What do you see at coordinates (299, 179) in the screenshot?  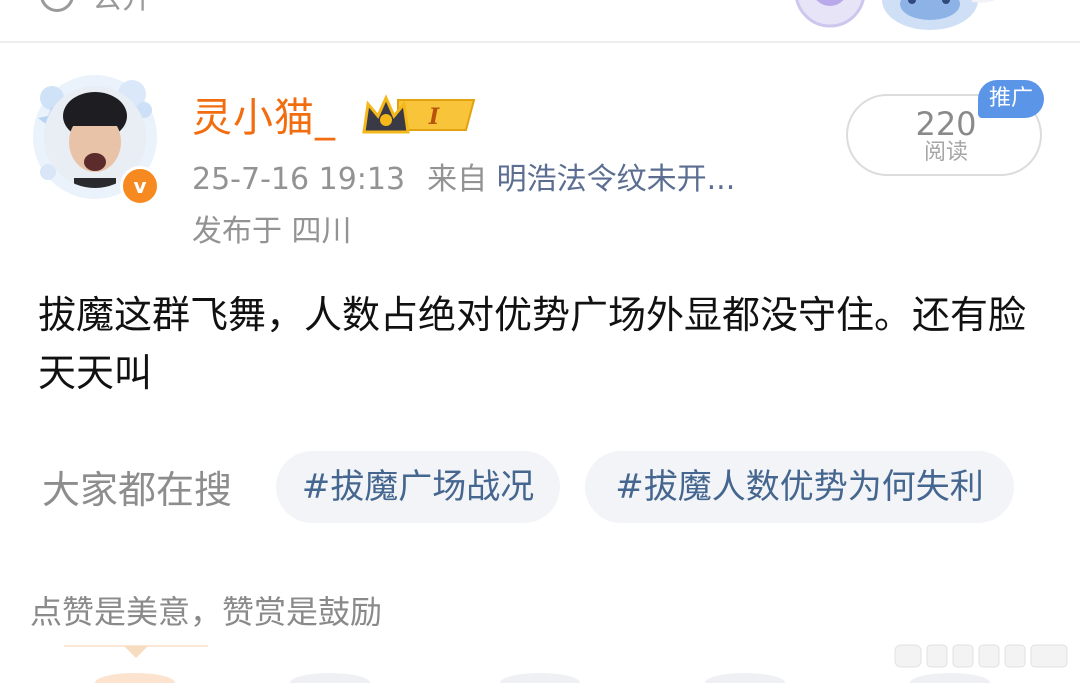 I see `post-time: 25-7-16 19:13` at bounding box center [299, 179].